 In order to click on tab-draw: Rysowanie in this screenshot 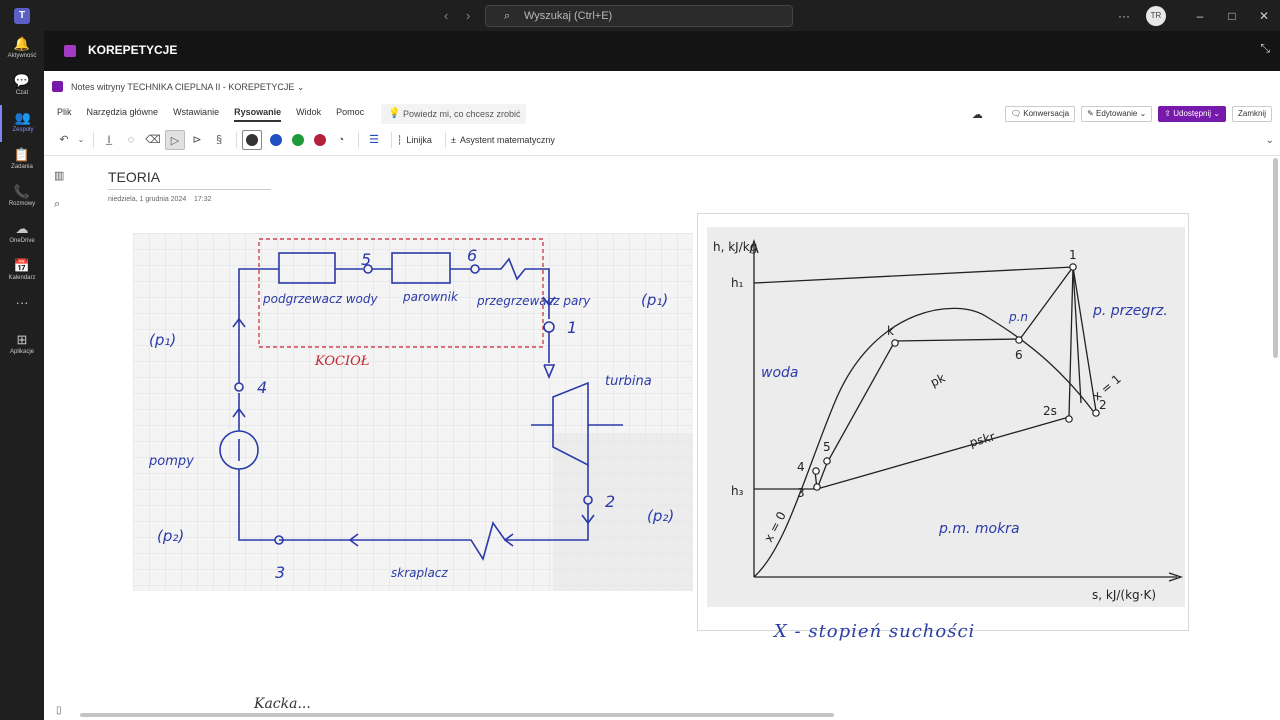, I will do `click(258, 114)`.